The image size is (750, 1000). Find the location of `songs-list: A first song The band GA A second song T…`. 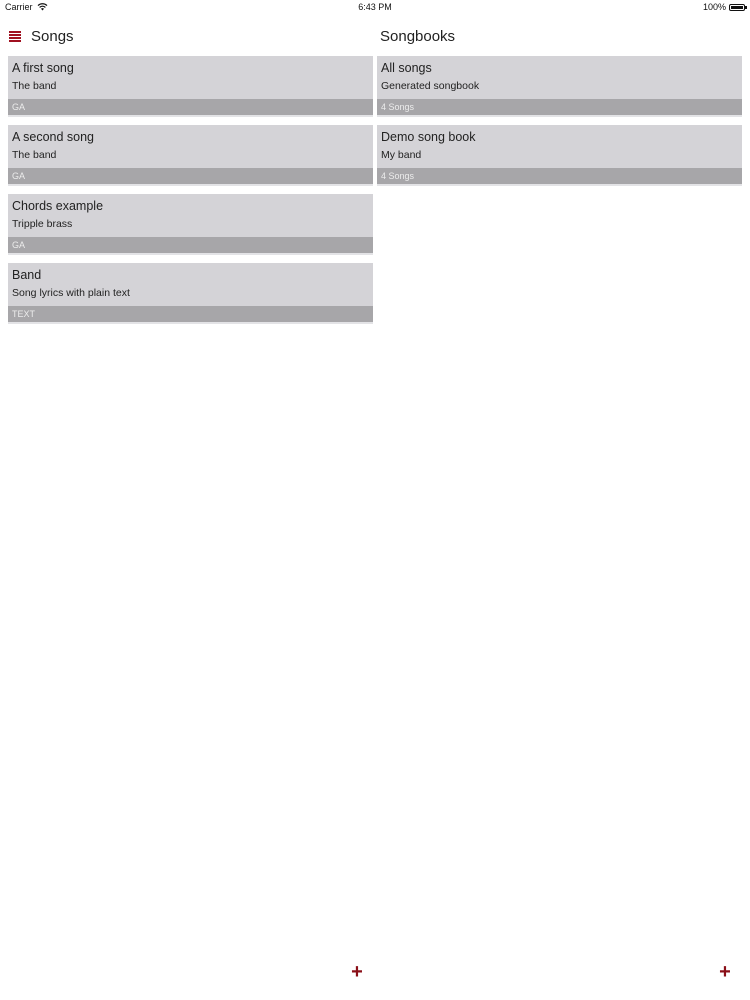

songs-list: A first song The band GA A second song T… is located at coordinates (190, 190).